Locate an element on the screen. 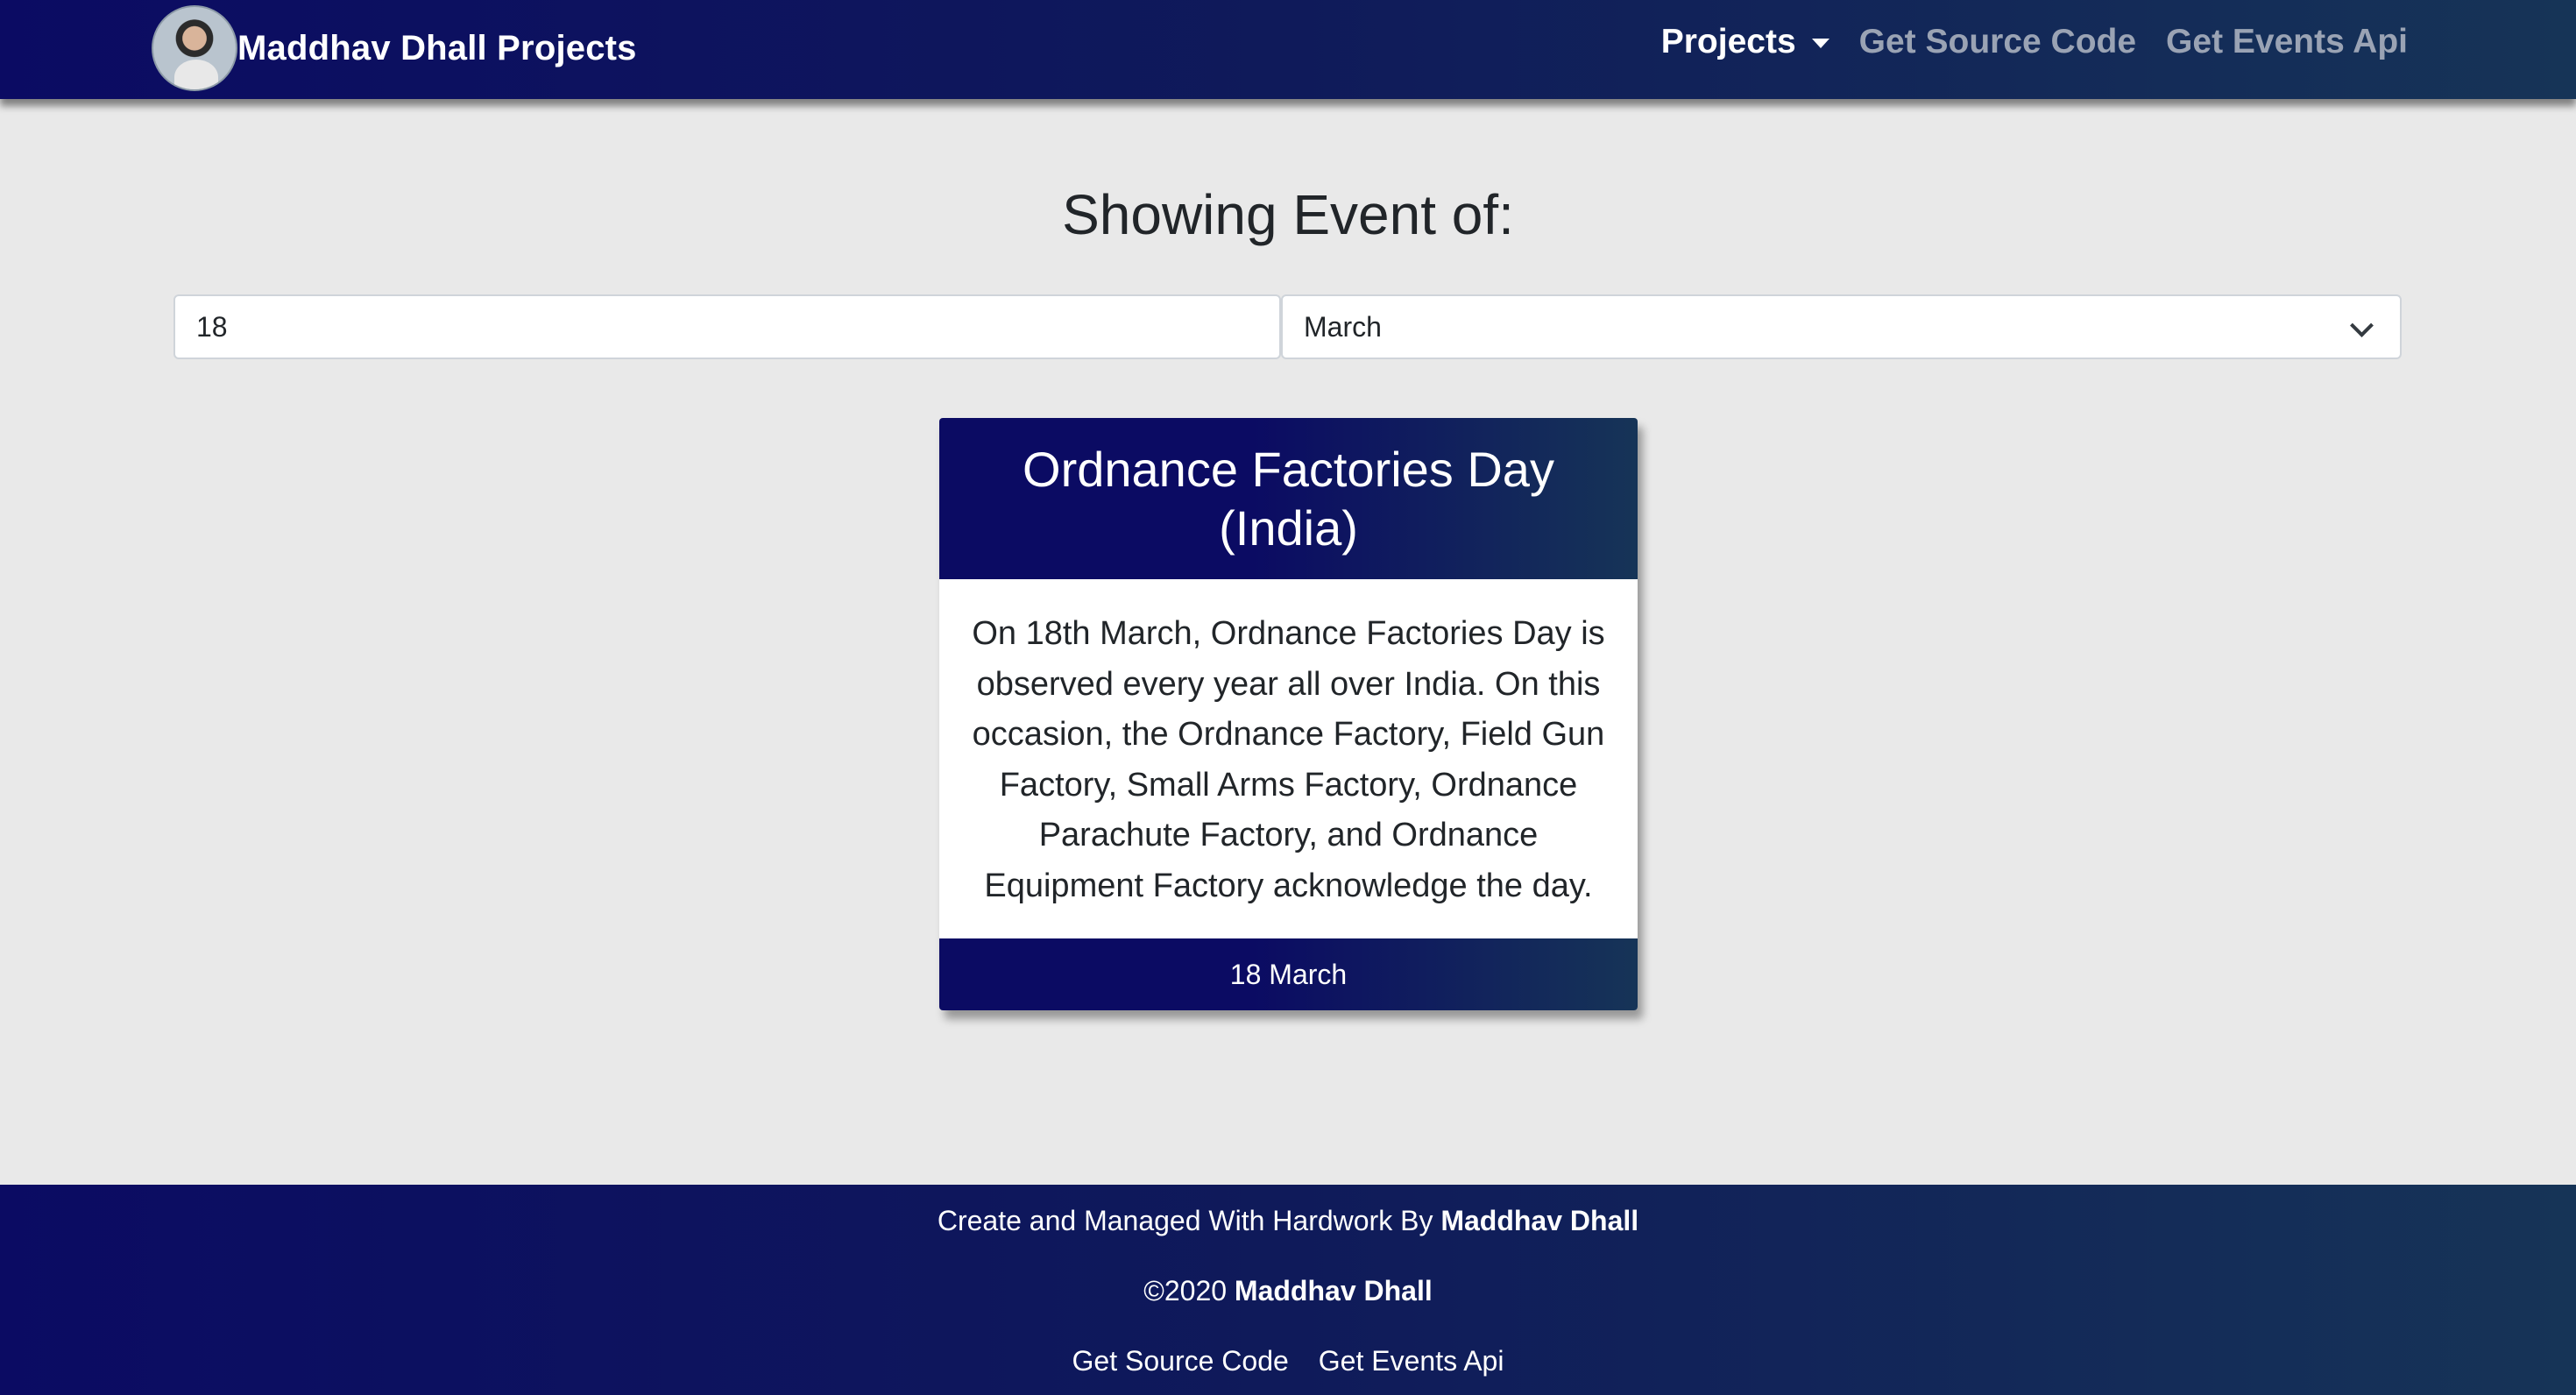 This screenshot has width=2576, height=1395. nav-get-source-code: Get Source Code is located at coordinates (1997, 42).